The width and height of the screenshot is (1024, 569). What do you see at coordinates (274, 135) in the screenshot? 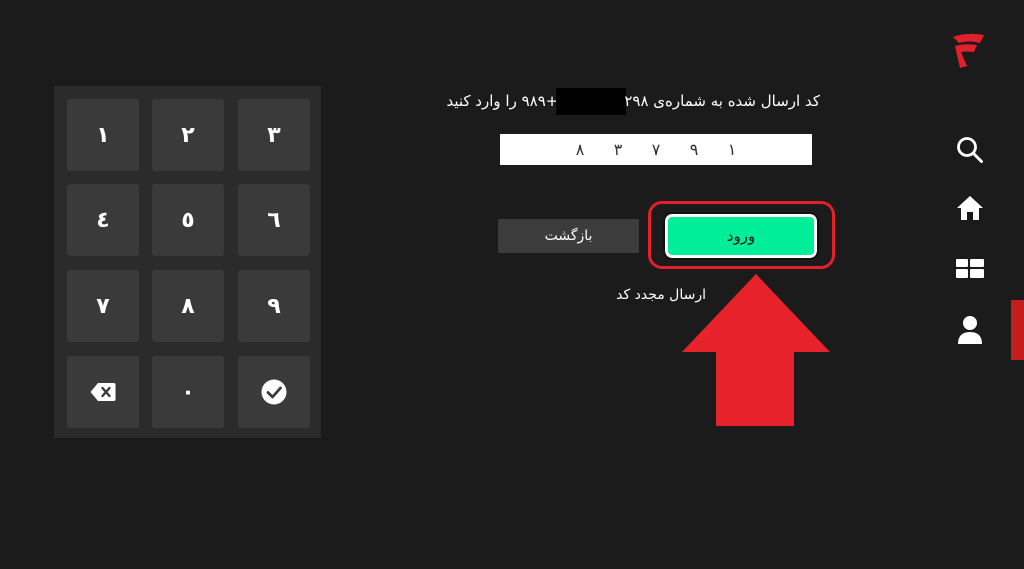
I see `key-3: ٣` at bounding box center [274, 135].